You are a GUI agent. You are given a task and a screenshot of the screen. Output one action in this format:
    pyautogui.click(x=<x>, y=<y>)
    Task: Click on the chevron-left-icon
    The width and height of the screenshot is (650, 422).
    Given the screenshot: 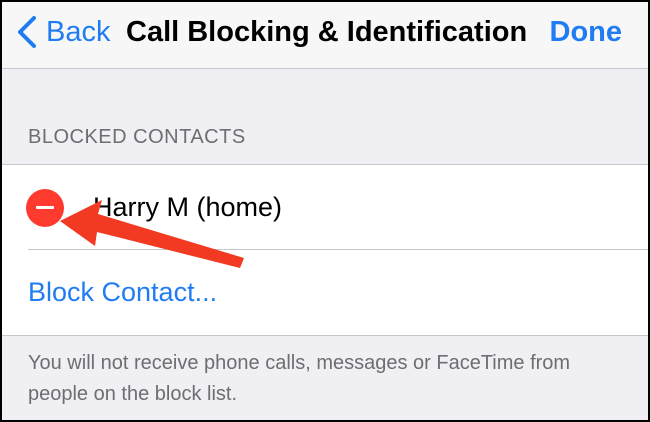 What is the action you would take?
    pyautogui.click(x=27, y=32)
    